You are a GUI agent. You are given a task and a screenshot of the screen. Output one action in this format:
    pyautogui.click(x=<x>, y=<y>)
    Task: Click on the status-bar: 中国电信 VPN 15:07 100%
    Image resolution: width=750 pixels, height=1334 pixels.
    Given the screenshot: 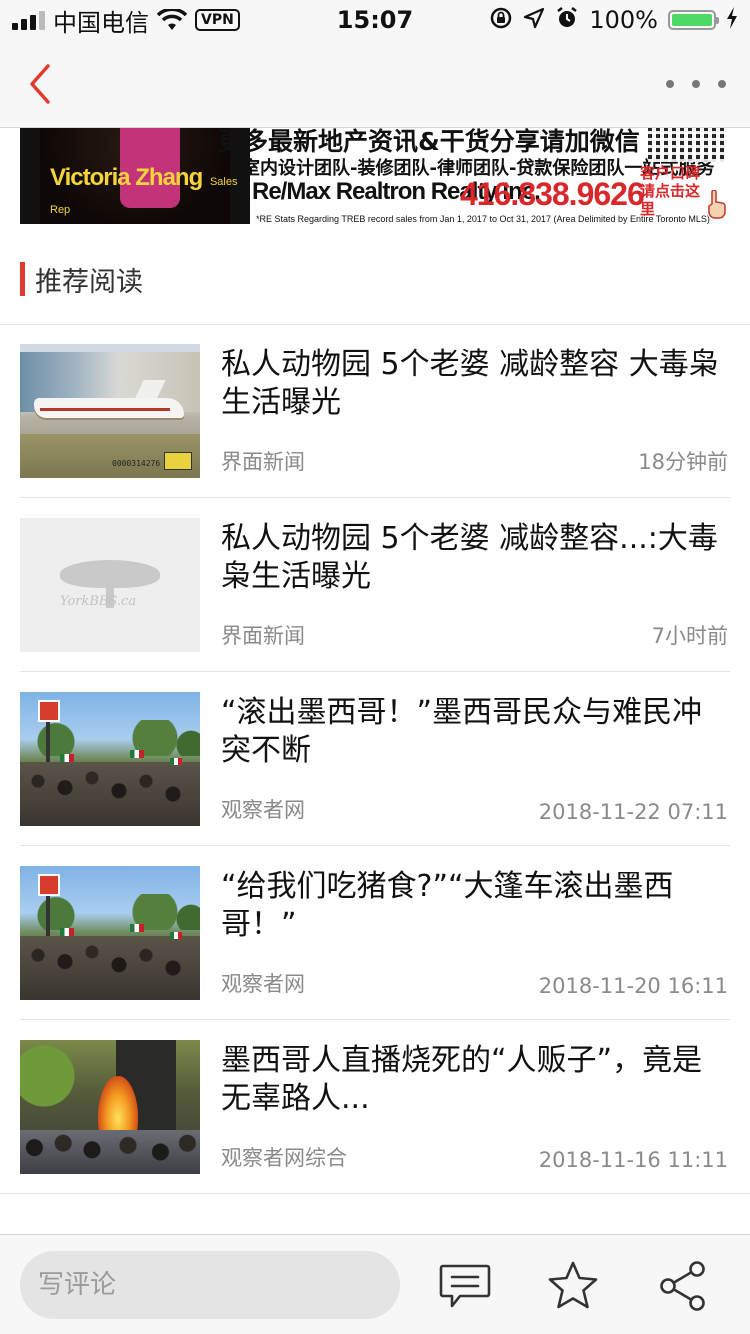 What is the action you would take?
    pyautogui.click(x=375, y=20)
    